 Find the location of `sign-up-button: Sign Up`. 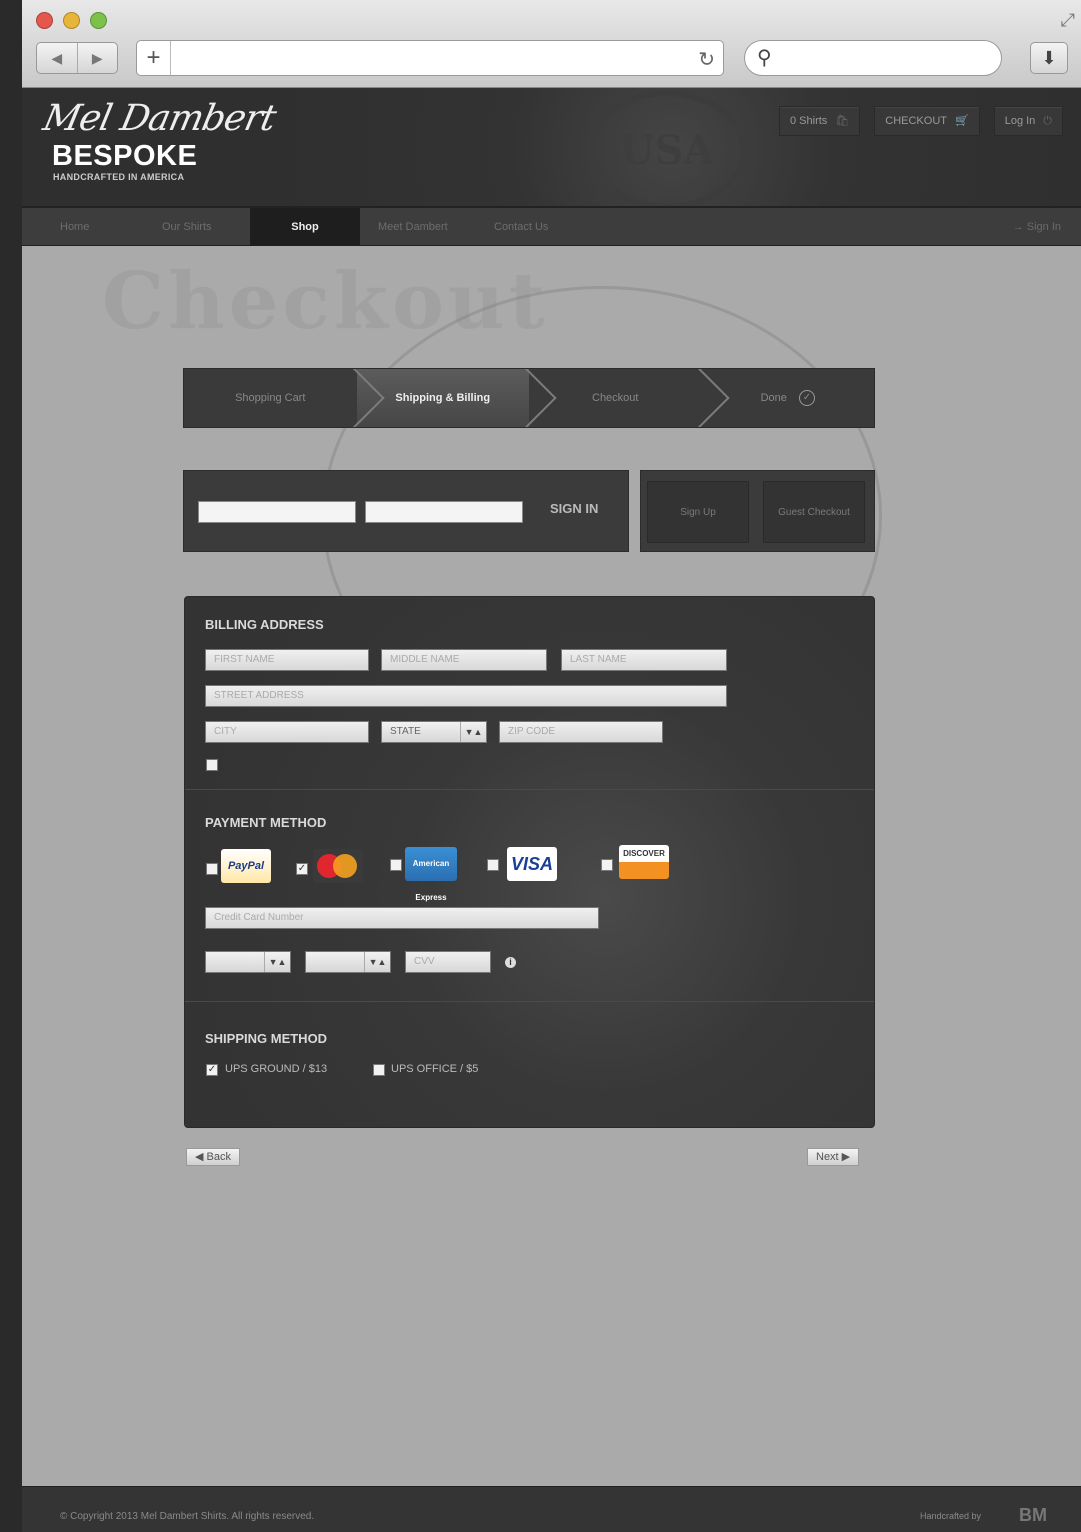

sign-up-button: Sign Up is located at coordinates (698, 512).